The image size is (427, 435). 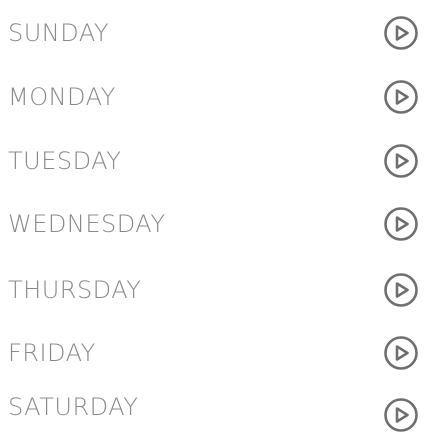 I want to click on day-row-saturday: SATURDAY, so click(x=213, y=399).